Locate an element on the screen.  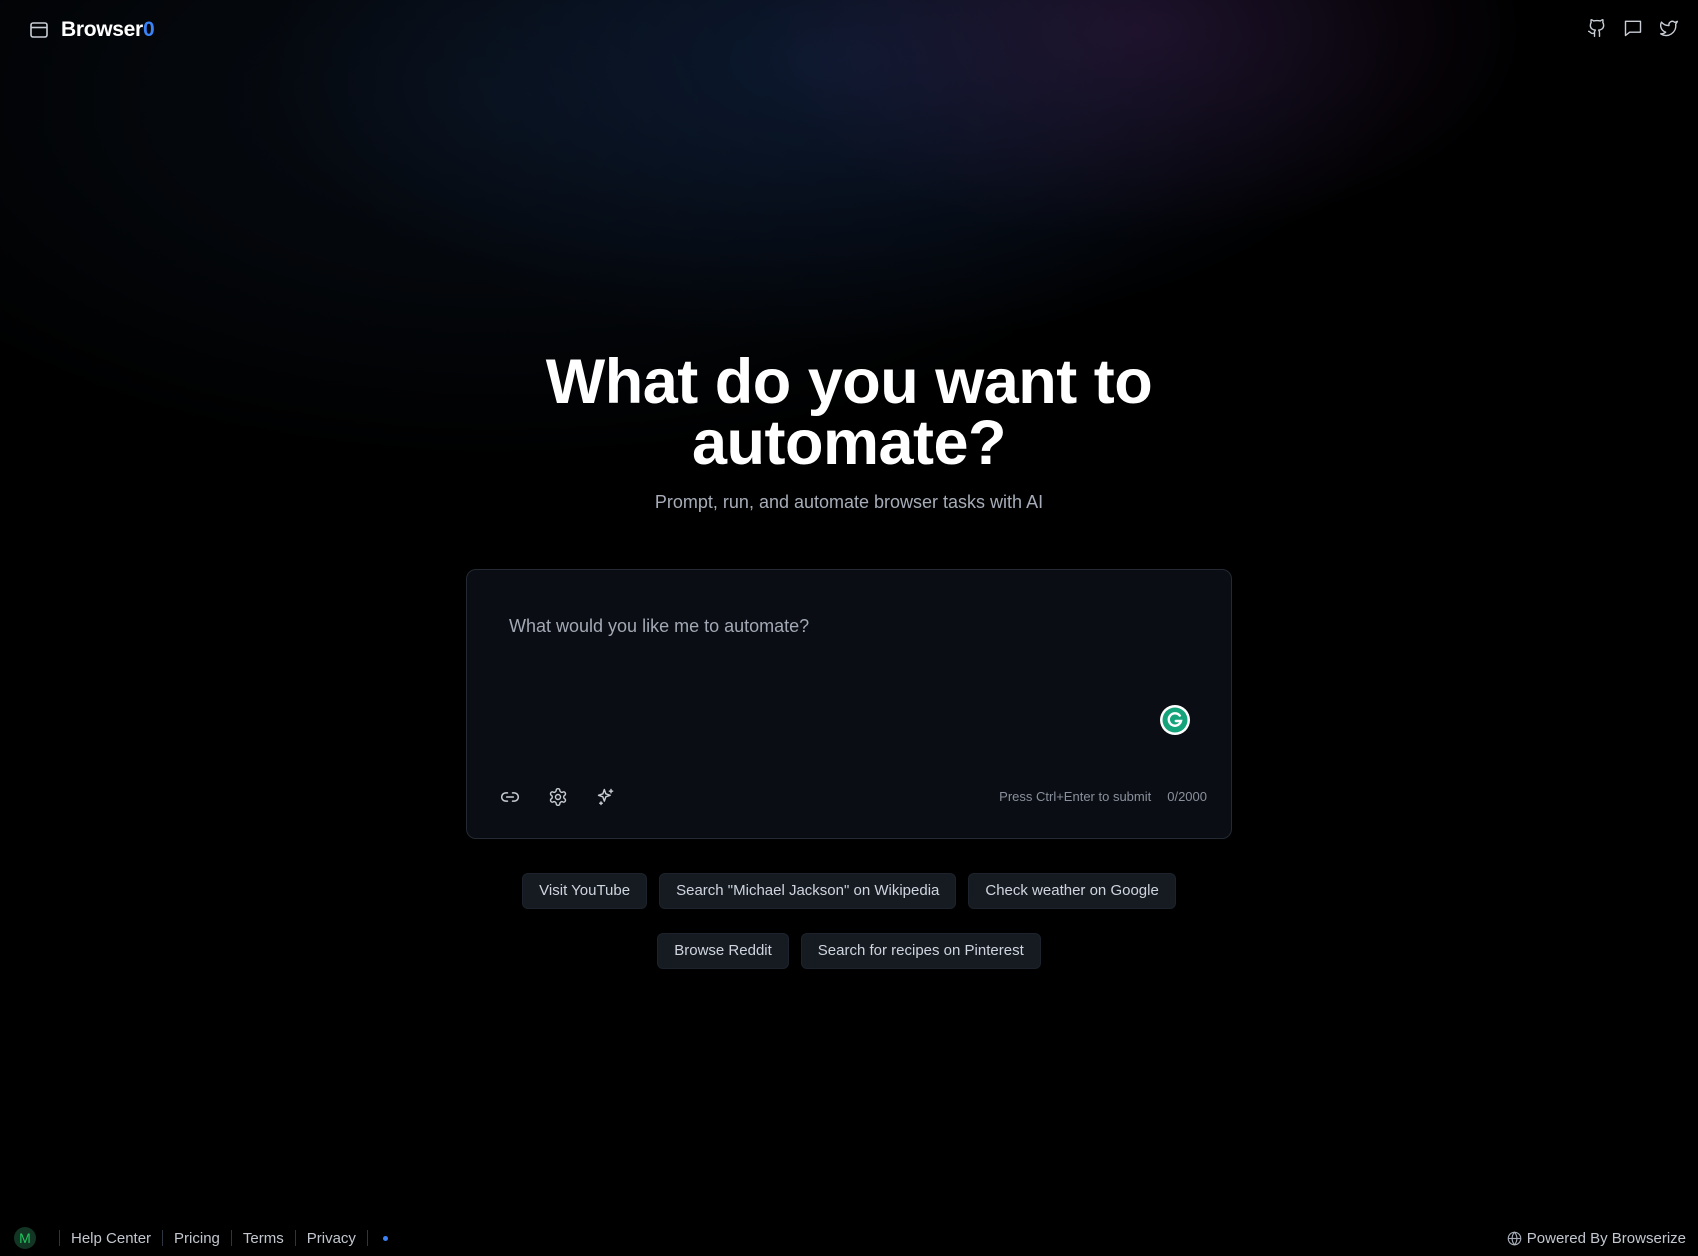
prompt-meta: Press Ctrl+Enter to submit 0/2000 is located at coordinates (1103, 796).